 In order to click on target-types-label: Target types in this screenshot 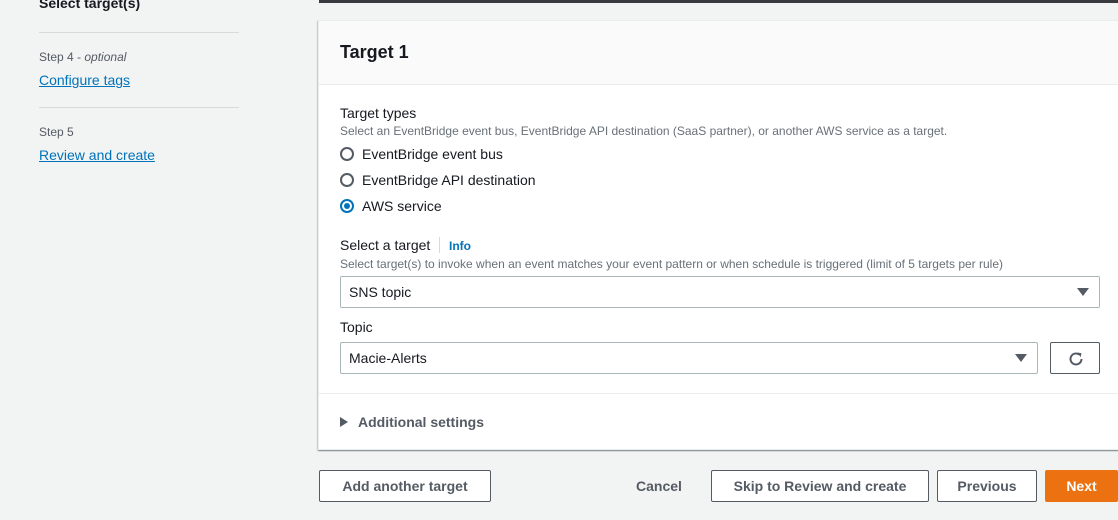, I will do `click(378, 113)`.